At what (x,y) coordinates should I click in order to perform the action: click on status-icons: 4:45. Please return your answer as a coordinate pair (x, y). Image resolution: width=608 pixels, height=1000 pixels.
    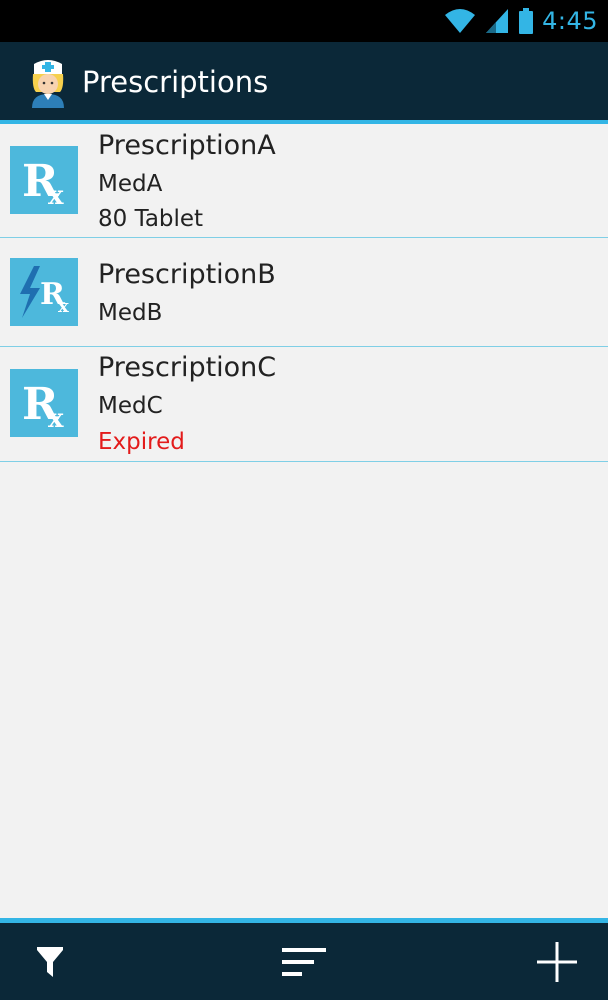
    Looking at the image, I should click on (521, 21).